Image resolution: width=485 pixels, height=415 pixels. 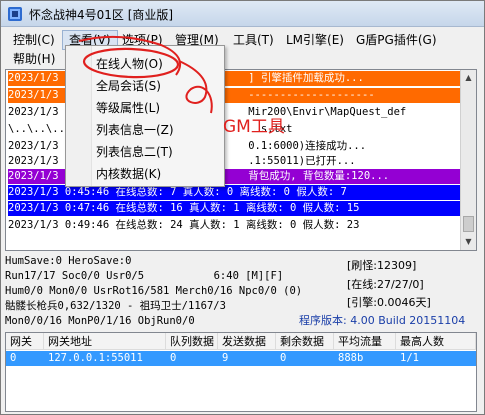 What do you see at coordinates (128, 174) in the screenshot?
I see `menu-item-kernel-data: 内核数据(K)` at bounding box center [128, 174].